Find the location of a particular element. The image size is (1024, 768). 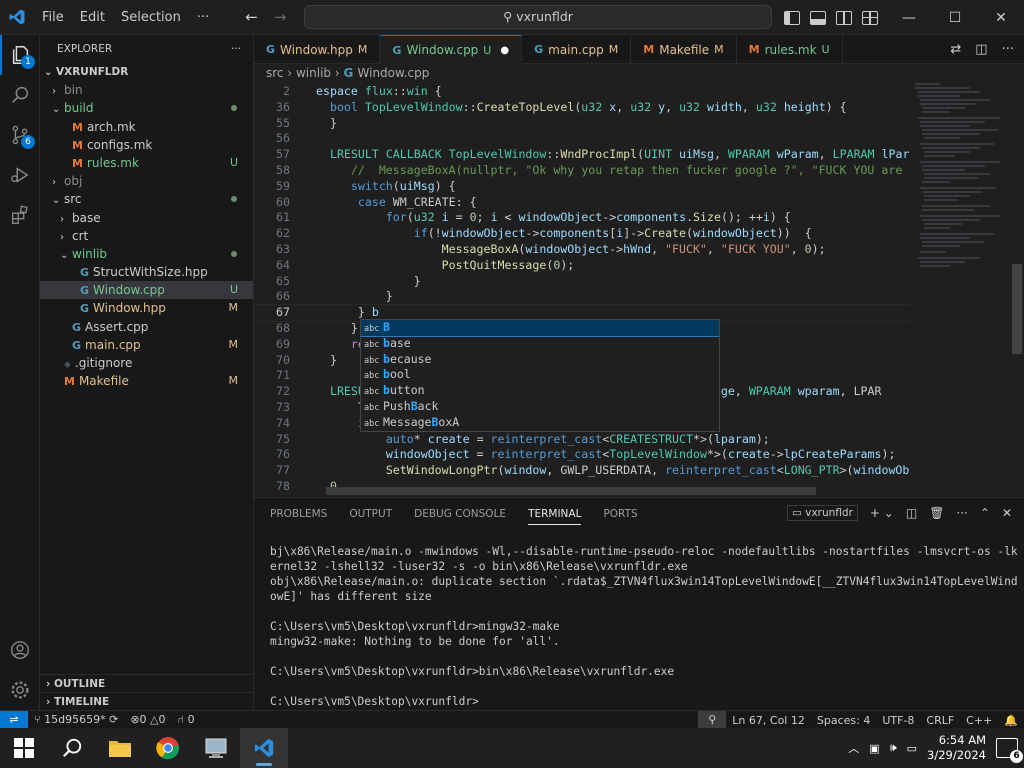

tree-item: G StructWithSize.hpp is located at coordinates (146, 272).